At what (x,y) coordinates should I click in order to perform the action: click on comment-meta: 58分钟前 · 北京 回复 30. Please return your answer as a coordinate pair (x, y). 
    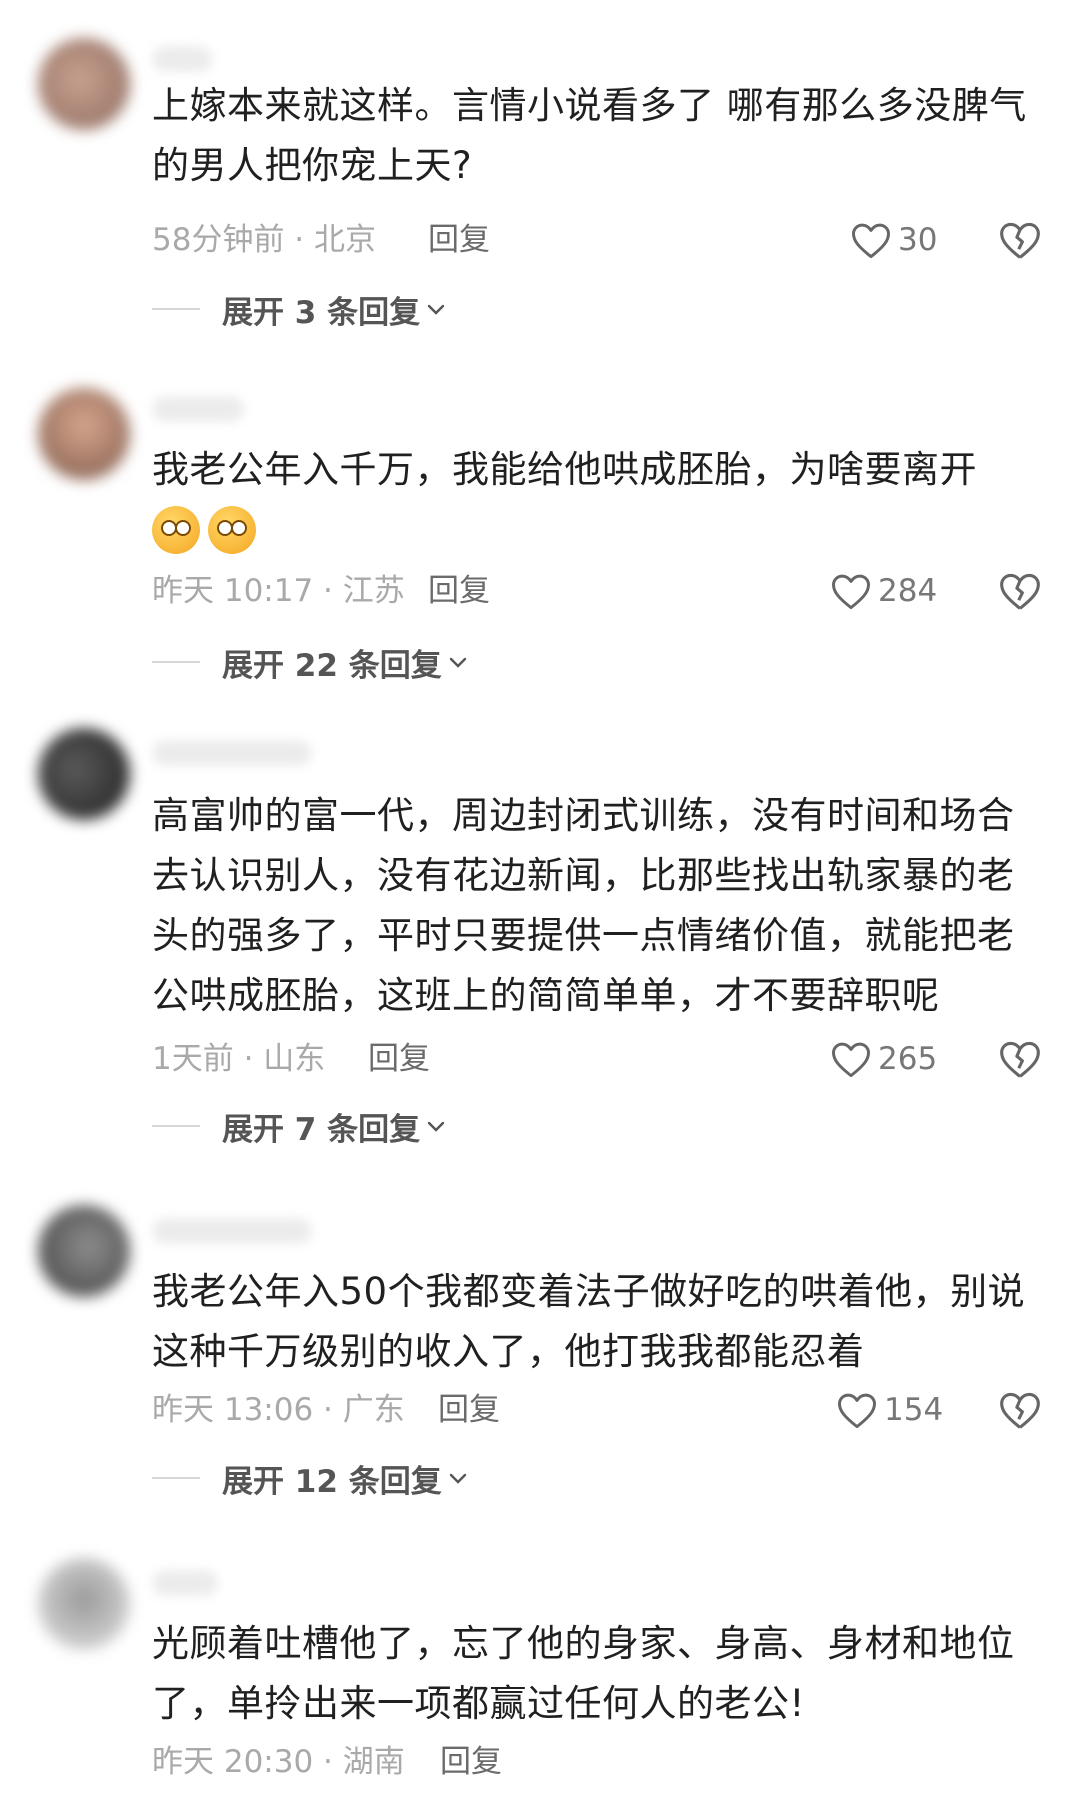
    Looking at the image, I should click on (597, 240).